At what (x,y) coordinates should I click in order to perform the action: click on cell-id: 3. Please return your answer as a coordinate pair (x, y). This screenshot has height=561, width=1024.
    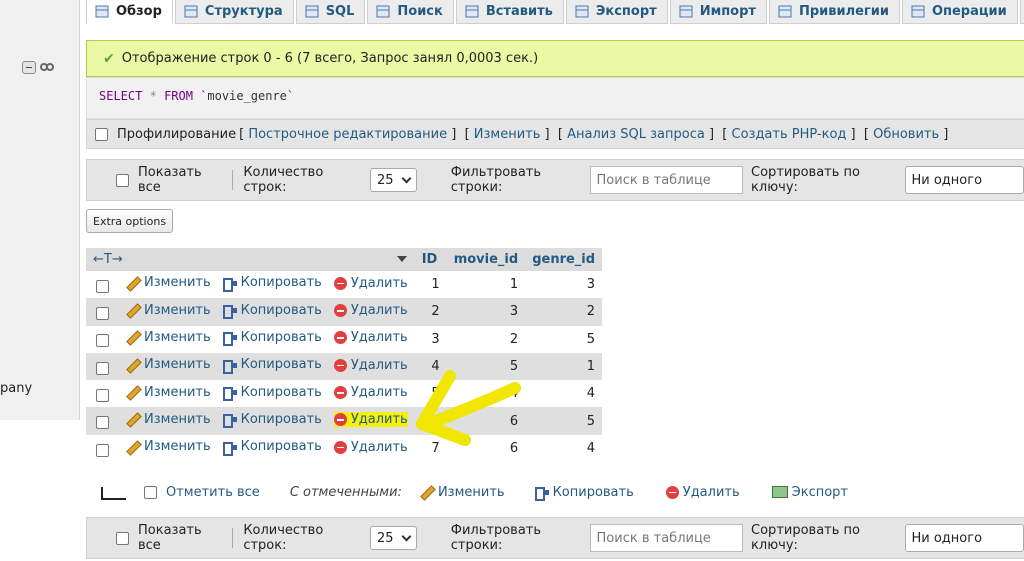
    Looking at the image, I should click on (430, 339).